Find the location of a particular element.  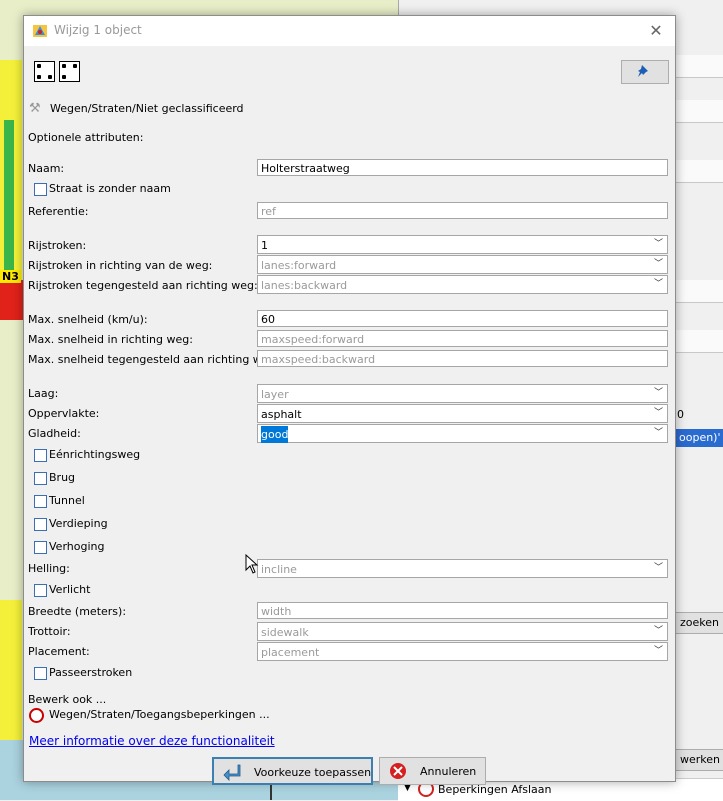

wrench-icon: ⚒ is located at coordinates (35, 108).